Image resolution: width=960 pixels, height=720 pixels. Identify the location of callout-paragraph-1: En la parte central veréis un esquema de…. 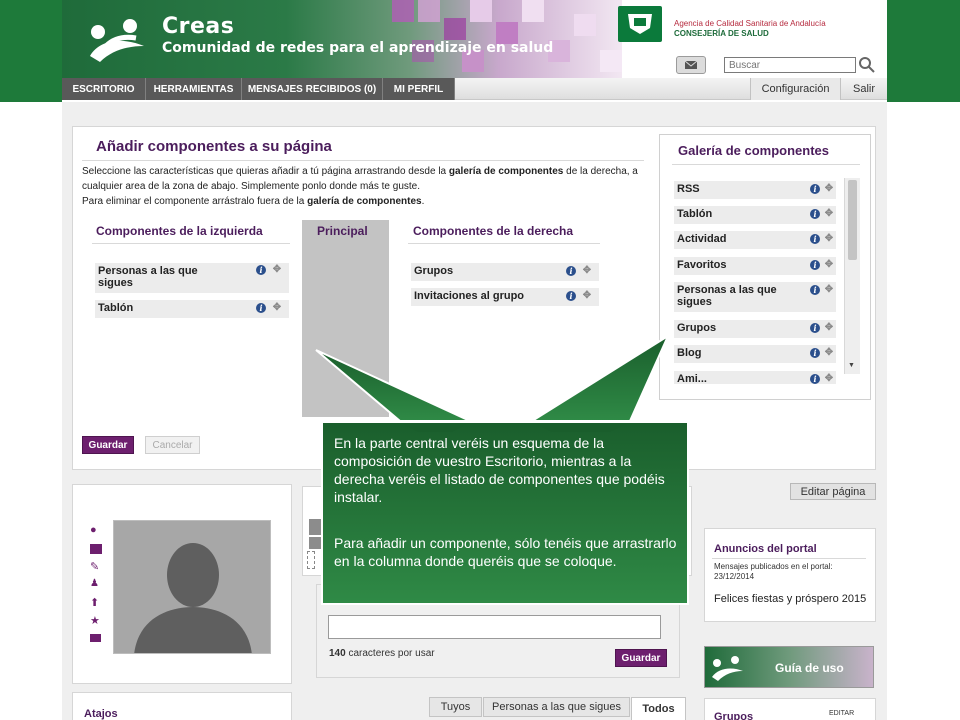
(499, 470).